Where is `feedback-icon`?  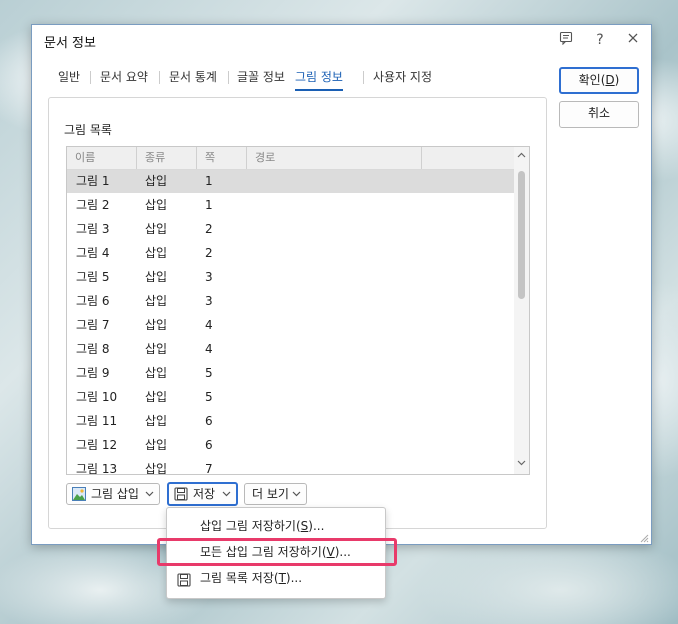
feedback-icon is located at coordinates (566, 40).